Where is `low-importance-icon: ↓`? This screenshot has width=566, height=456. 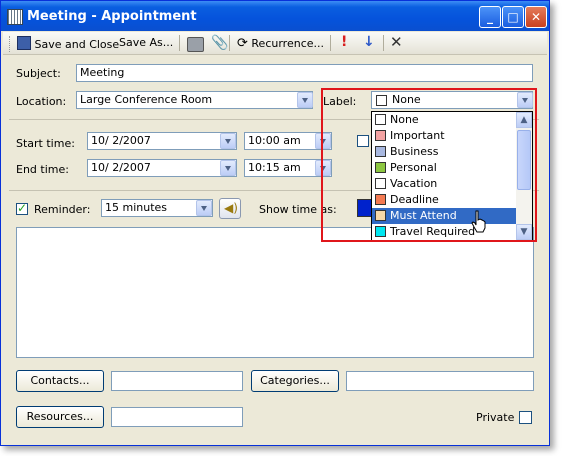 low-importance-icon: ↓ is located at coordinates (369, 42).